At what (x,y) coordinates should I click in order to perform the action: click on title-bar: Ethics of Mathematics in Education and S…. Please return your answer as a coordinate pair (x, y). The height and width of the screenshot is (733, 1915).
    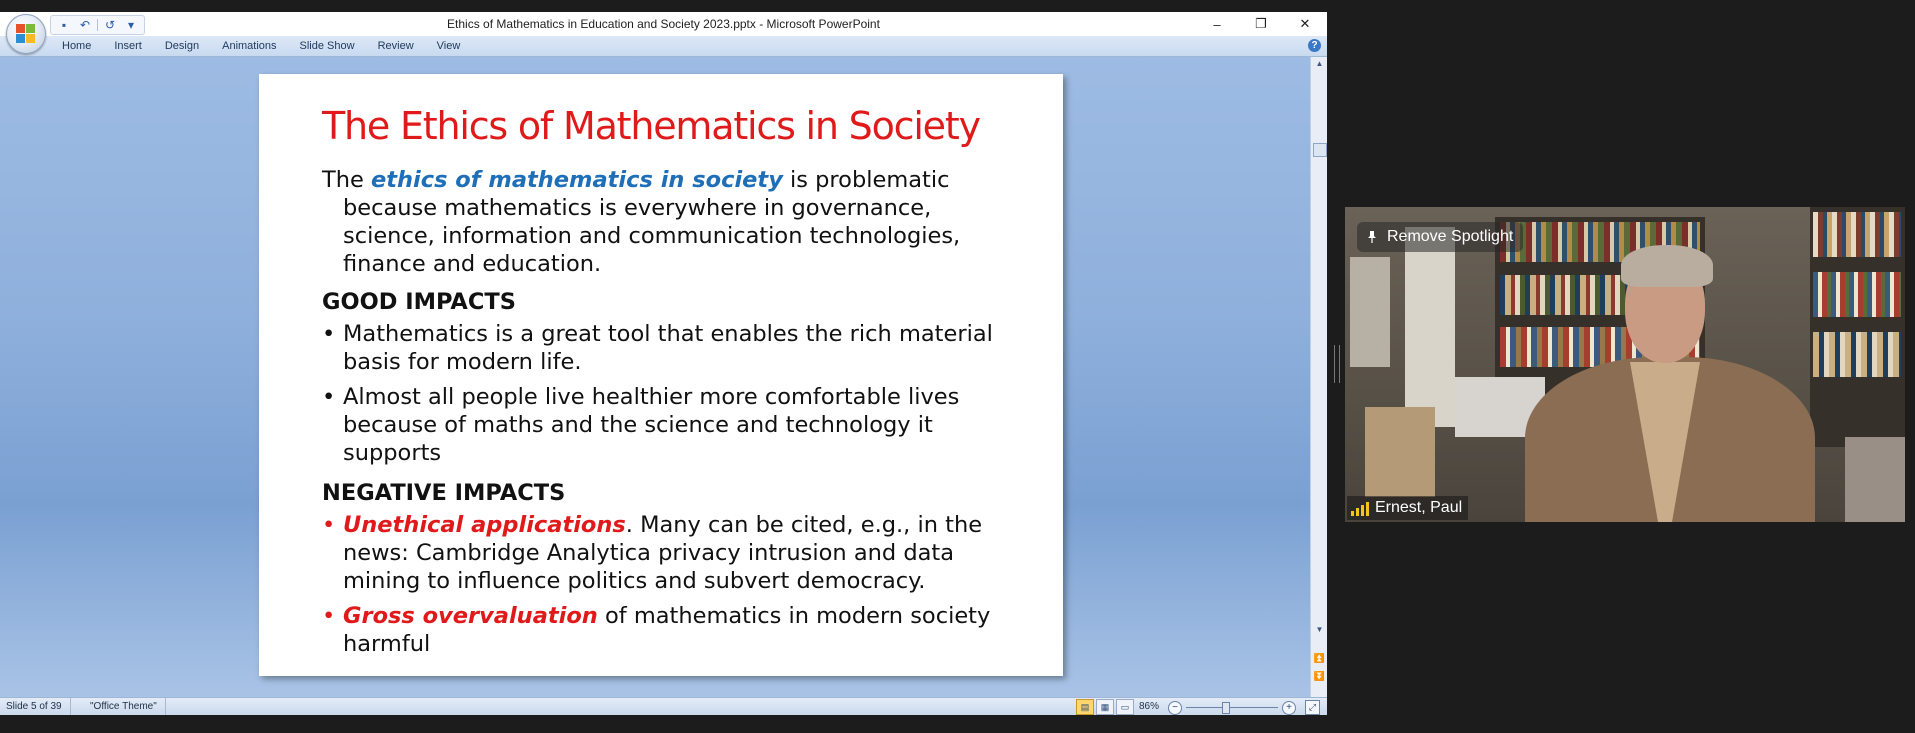
    Looking at the image, I should click on (663, 24).